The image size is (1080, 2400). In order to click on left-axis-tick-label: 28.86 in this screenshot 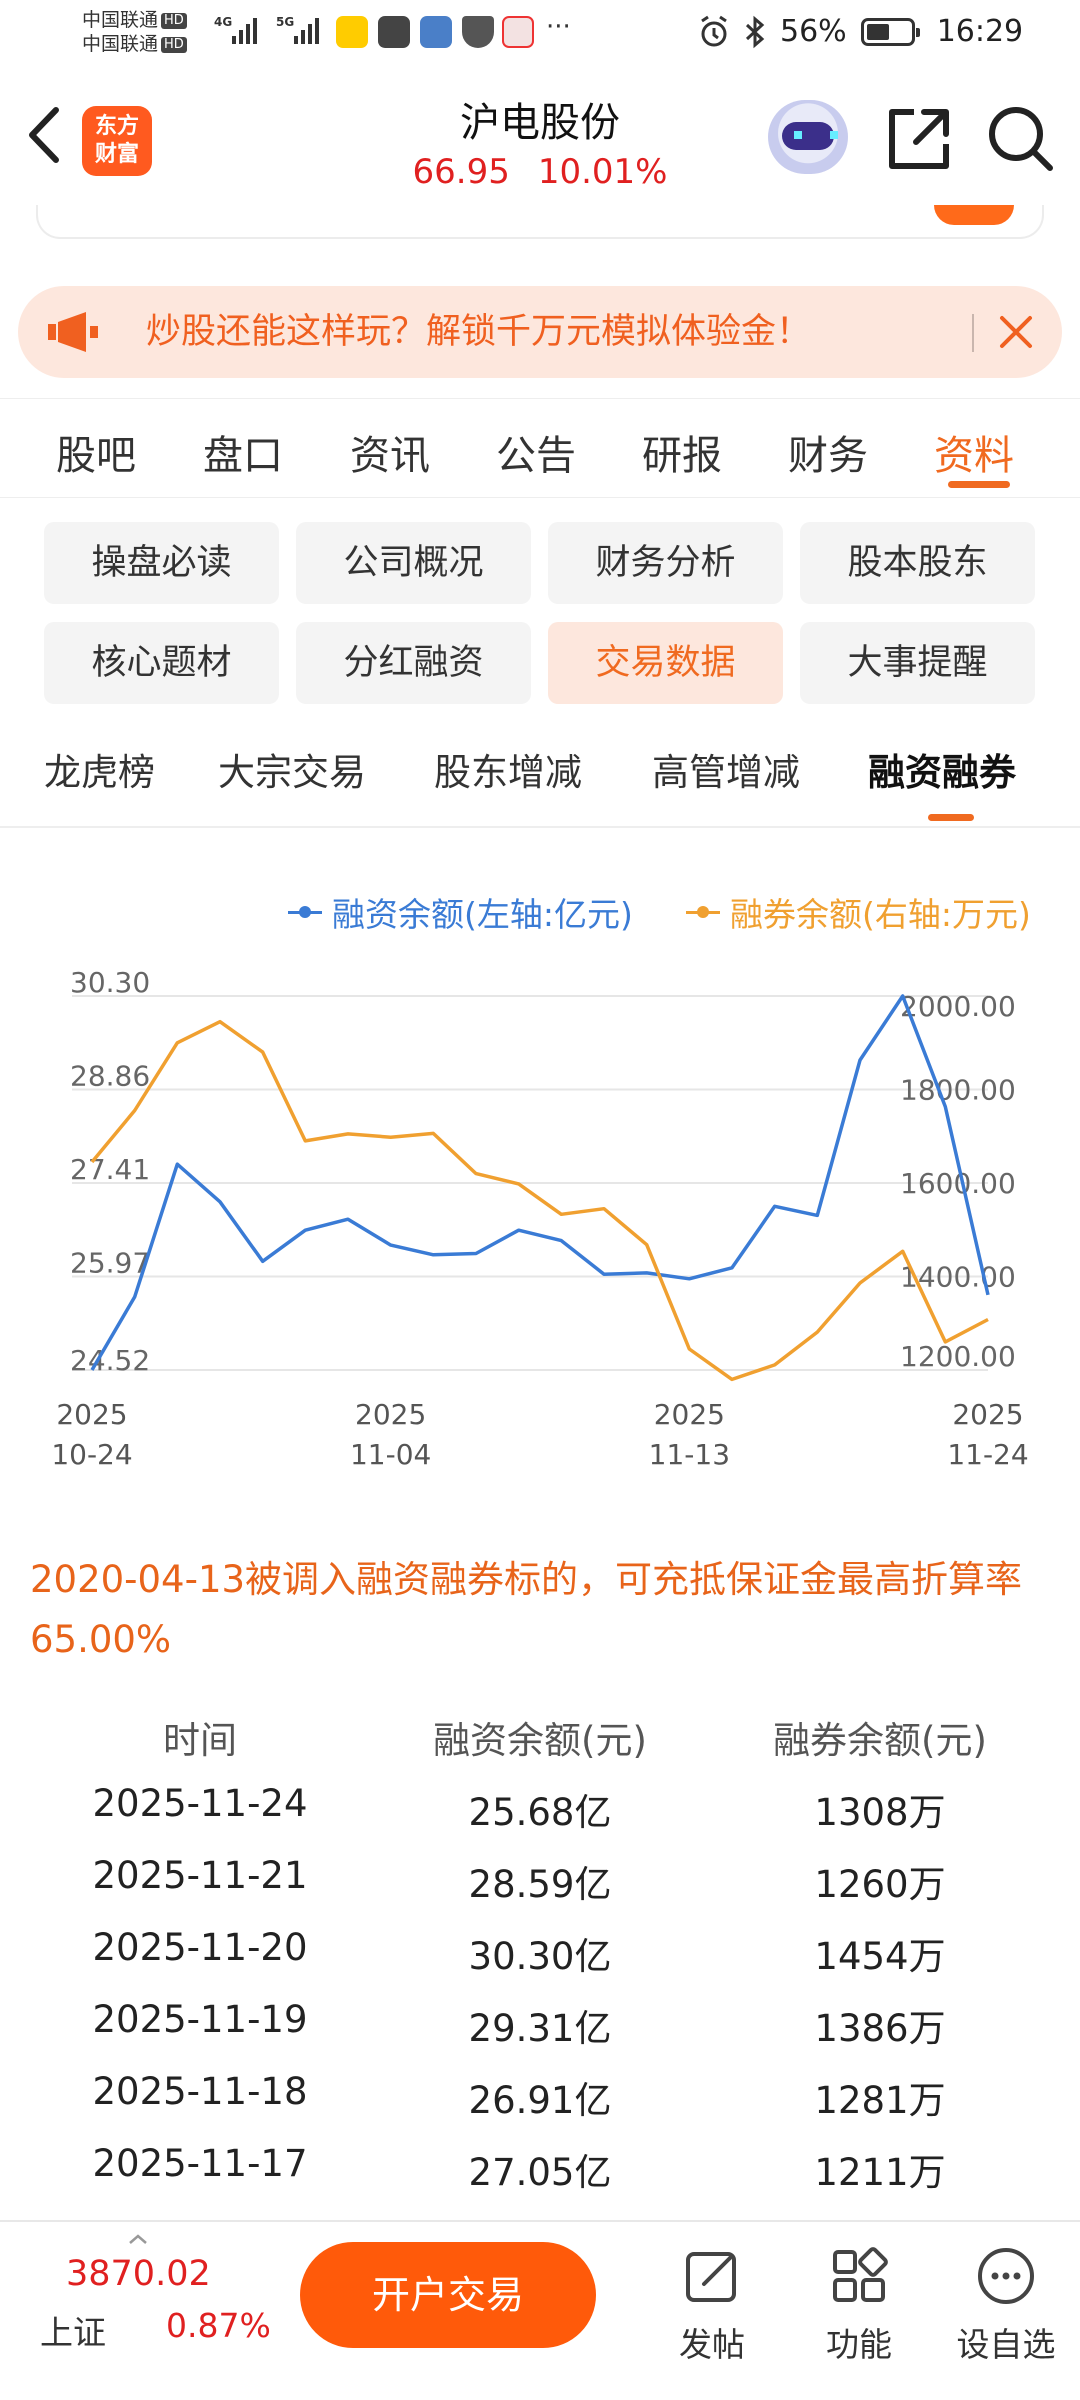, I will do `click(110, 1076)`.